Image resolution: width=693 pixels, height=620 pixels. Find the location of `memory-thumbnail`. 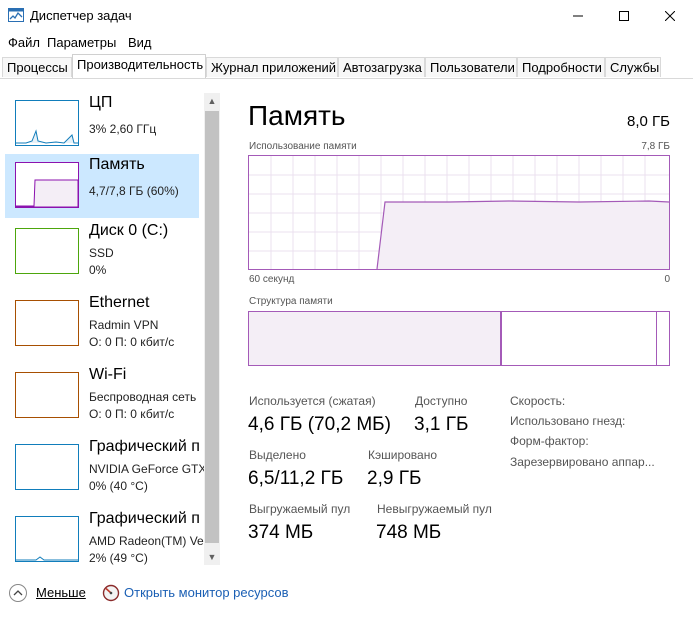

memory-thumbnail is located at coordinates (47, 185).